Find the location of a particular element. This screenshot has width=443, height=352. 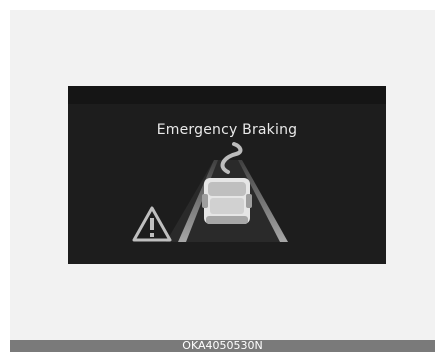

driving-scene is located at coordinates (210, 192).